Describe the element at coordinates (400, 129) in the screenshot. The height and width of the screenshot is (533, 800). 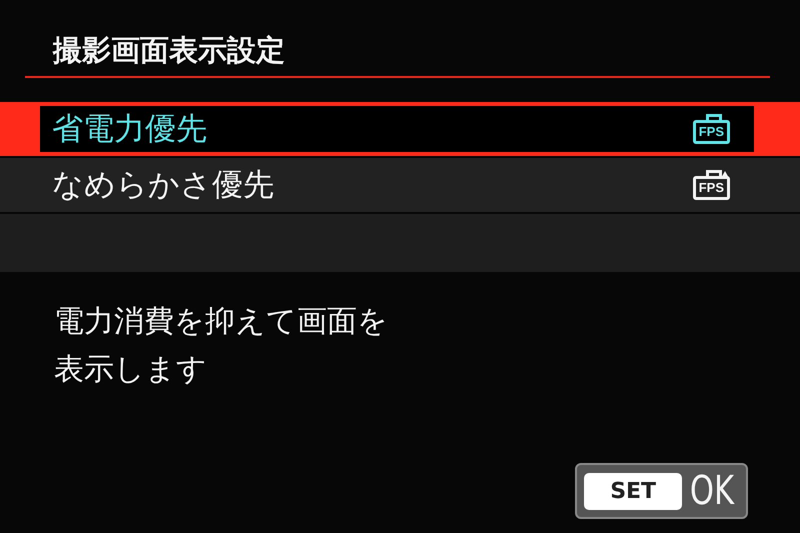
I see `menu-option: 省電力優先 FPS` at that location.